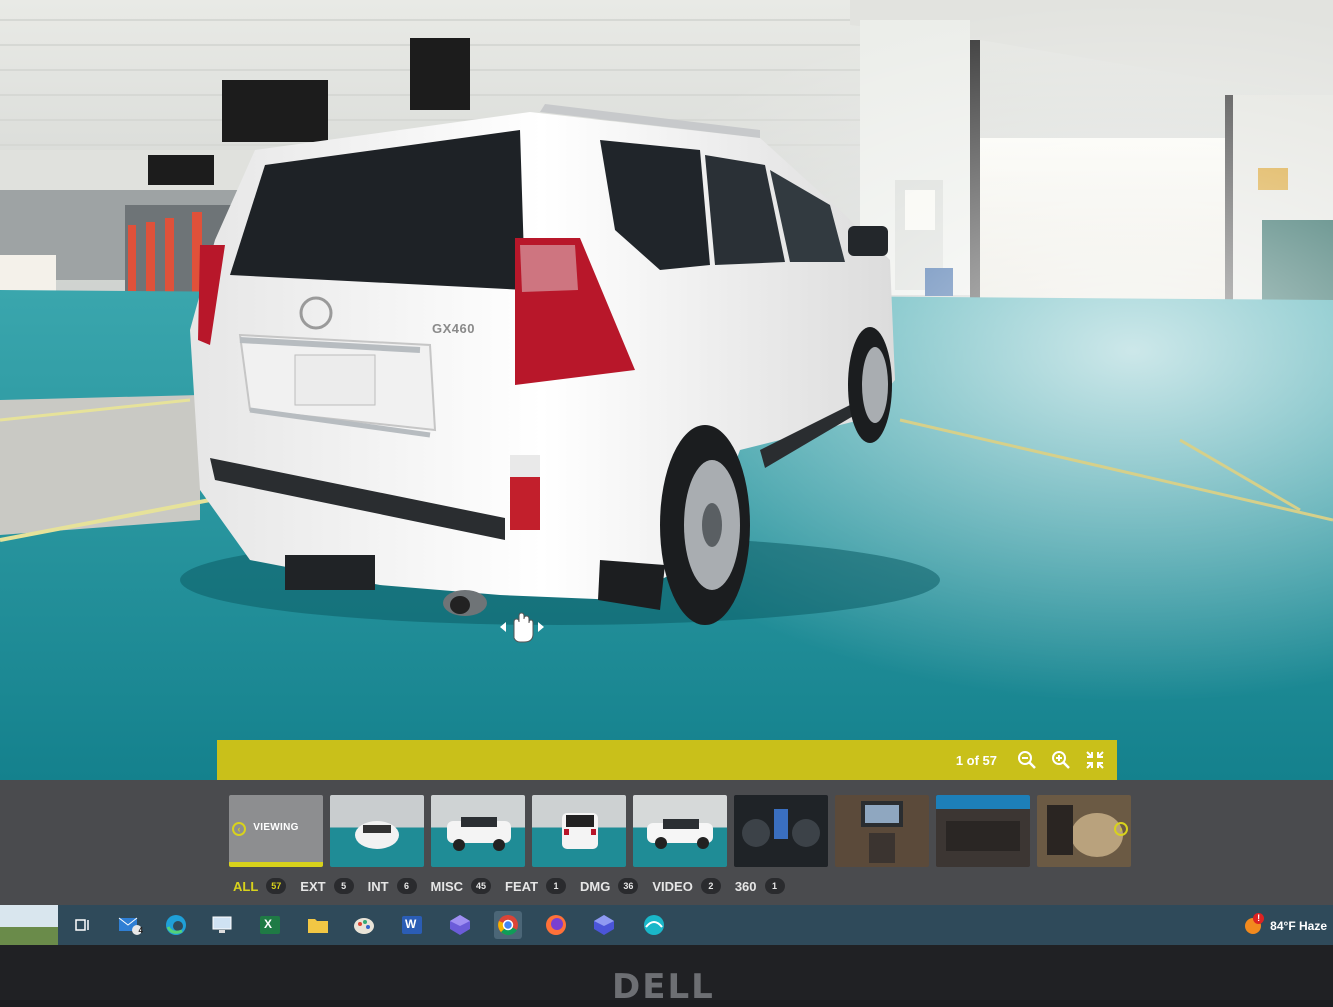 This screenshot has height=1007, width=1333. I want to click on filter-label: EXT, so click(313, 886).